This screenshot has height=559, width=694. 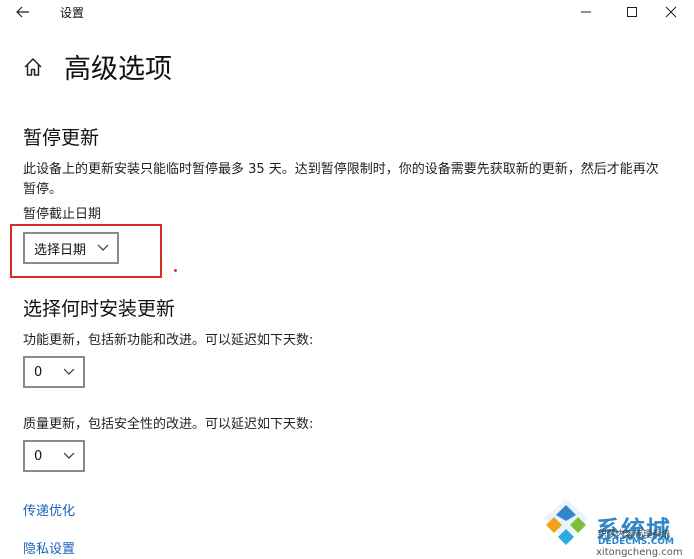 I want to click on minimize-icon, so click(x=586, y=12).